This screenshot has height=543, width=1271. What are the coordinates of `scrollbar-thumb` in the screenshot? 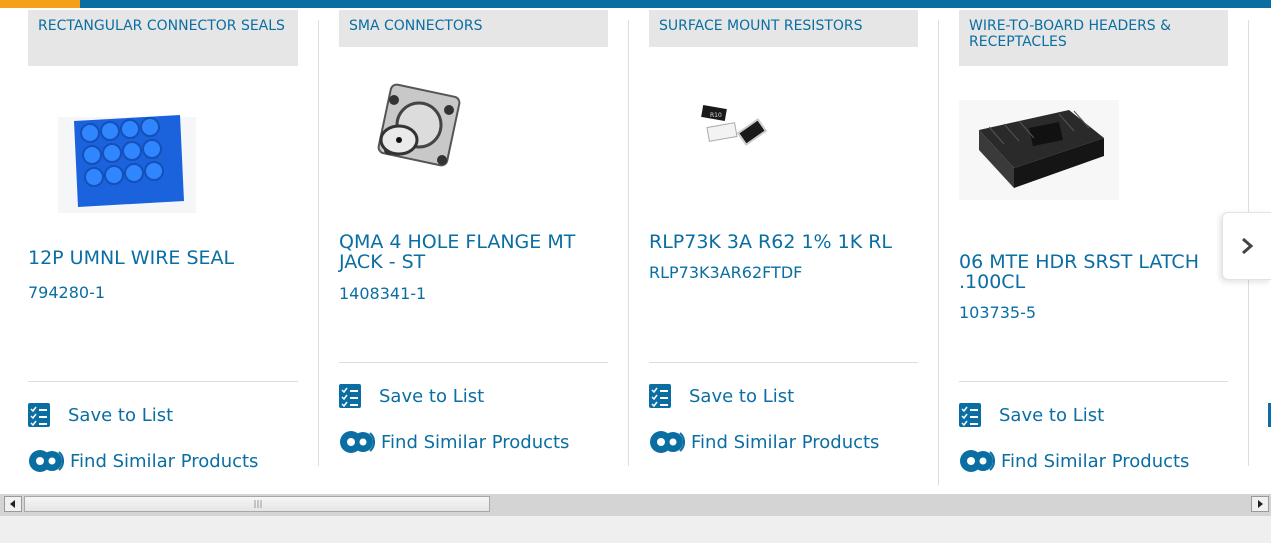 It's located at (257, 504).